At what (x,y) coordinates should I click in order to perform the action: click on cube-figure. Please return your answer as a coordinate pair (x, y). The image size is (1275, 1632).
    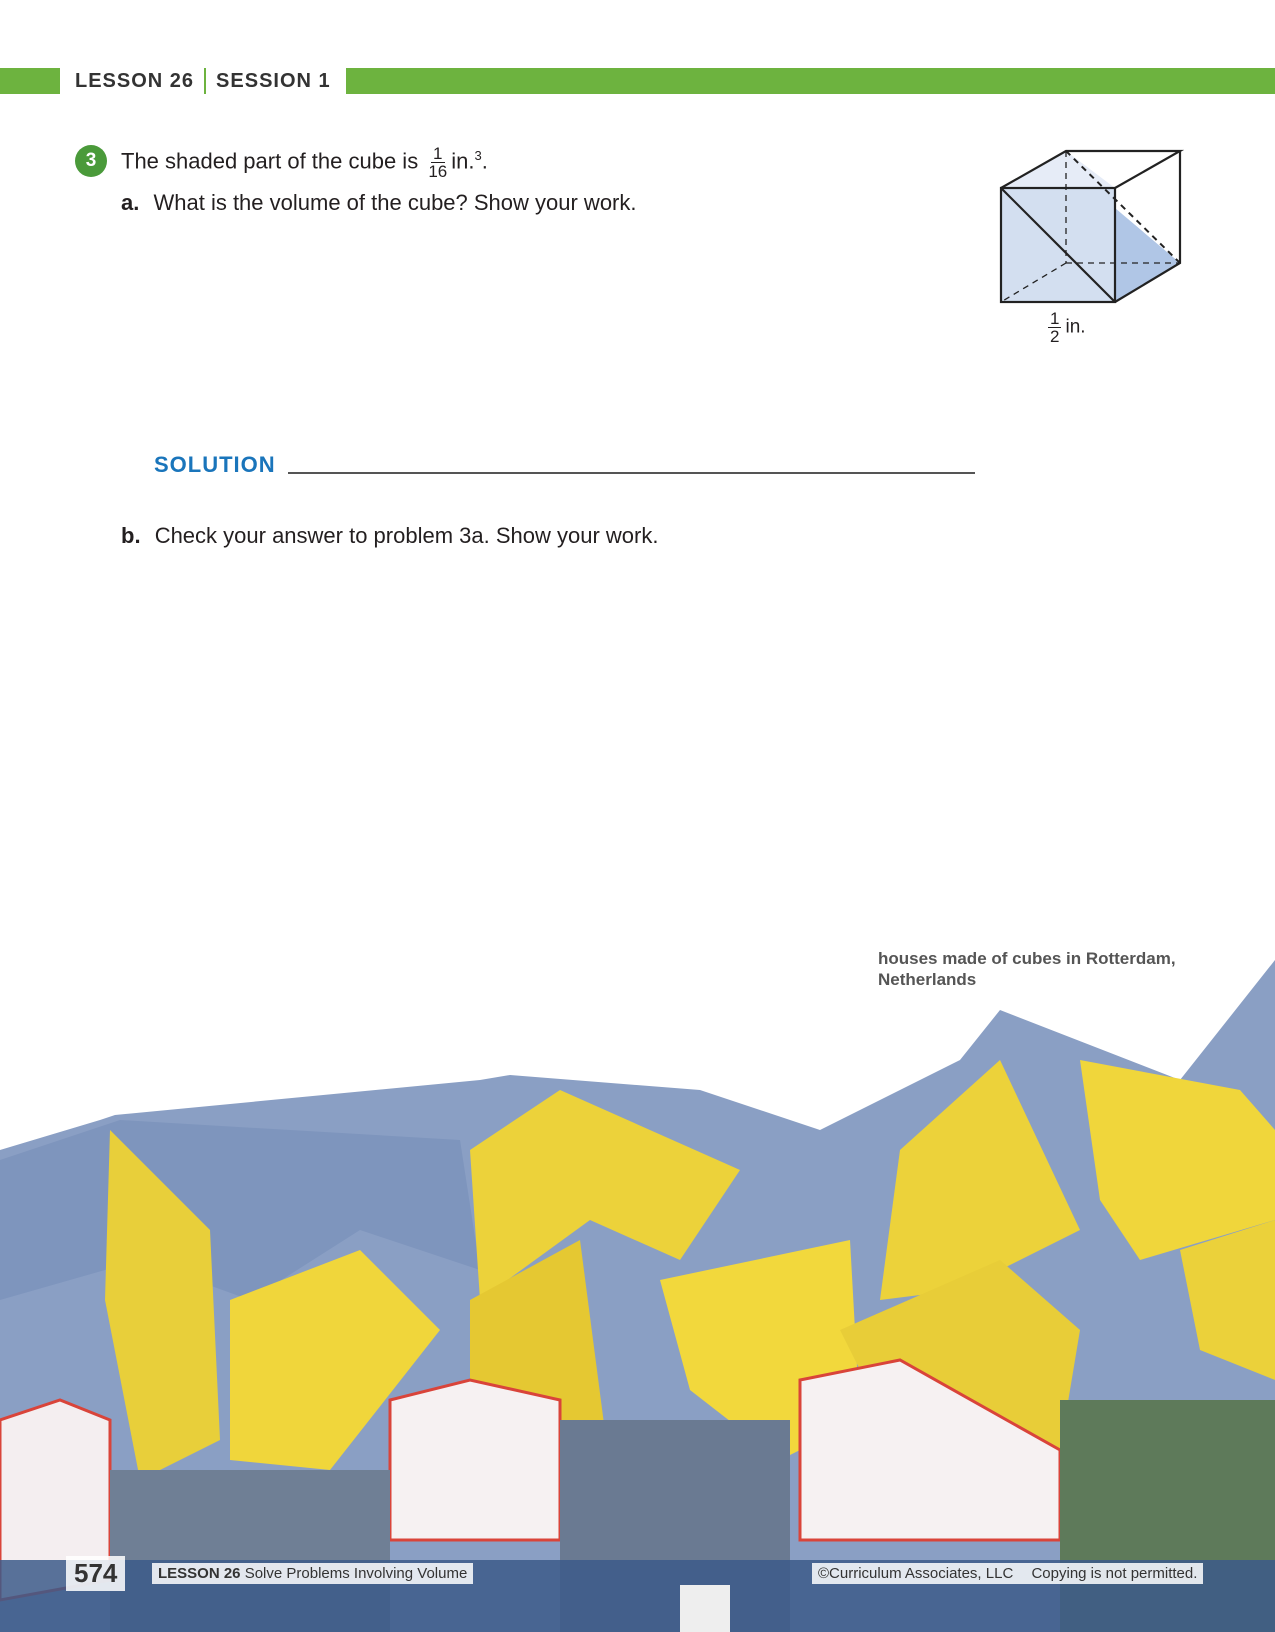
    Looking at the image, I should click on (1092, 226).